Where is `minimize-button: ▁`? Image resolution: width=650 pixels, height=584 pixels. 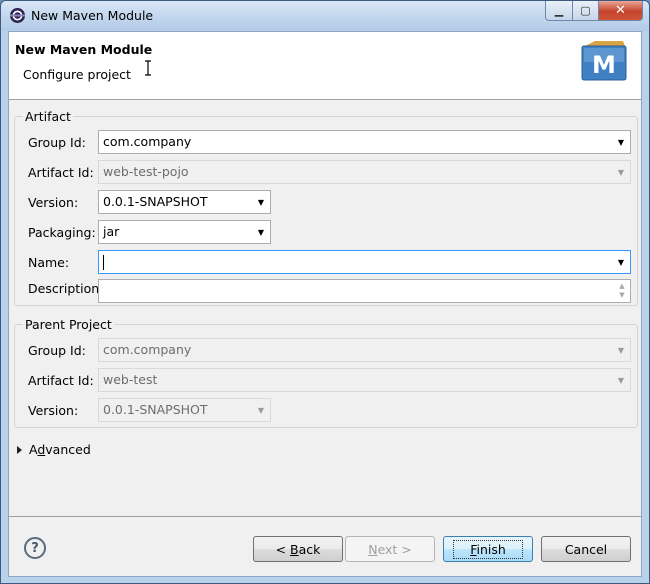 minimize-button: ▁ is located at coordinates (559, 11).